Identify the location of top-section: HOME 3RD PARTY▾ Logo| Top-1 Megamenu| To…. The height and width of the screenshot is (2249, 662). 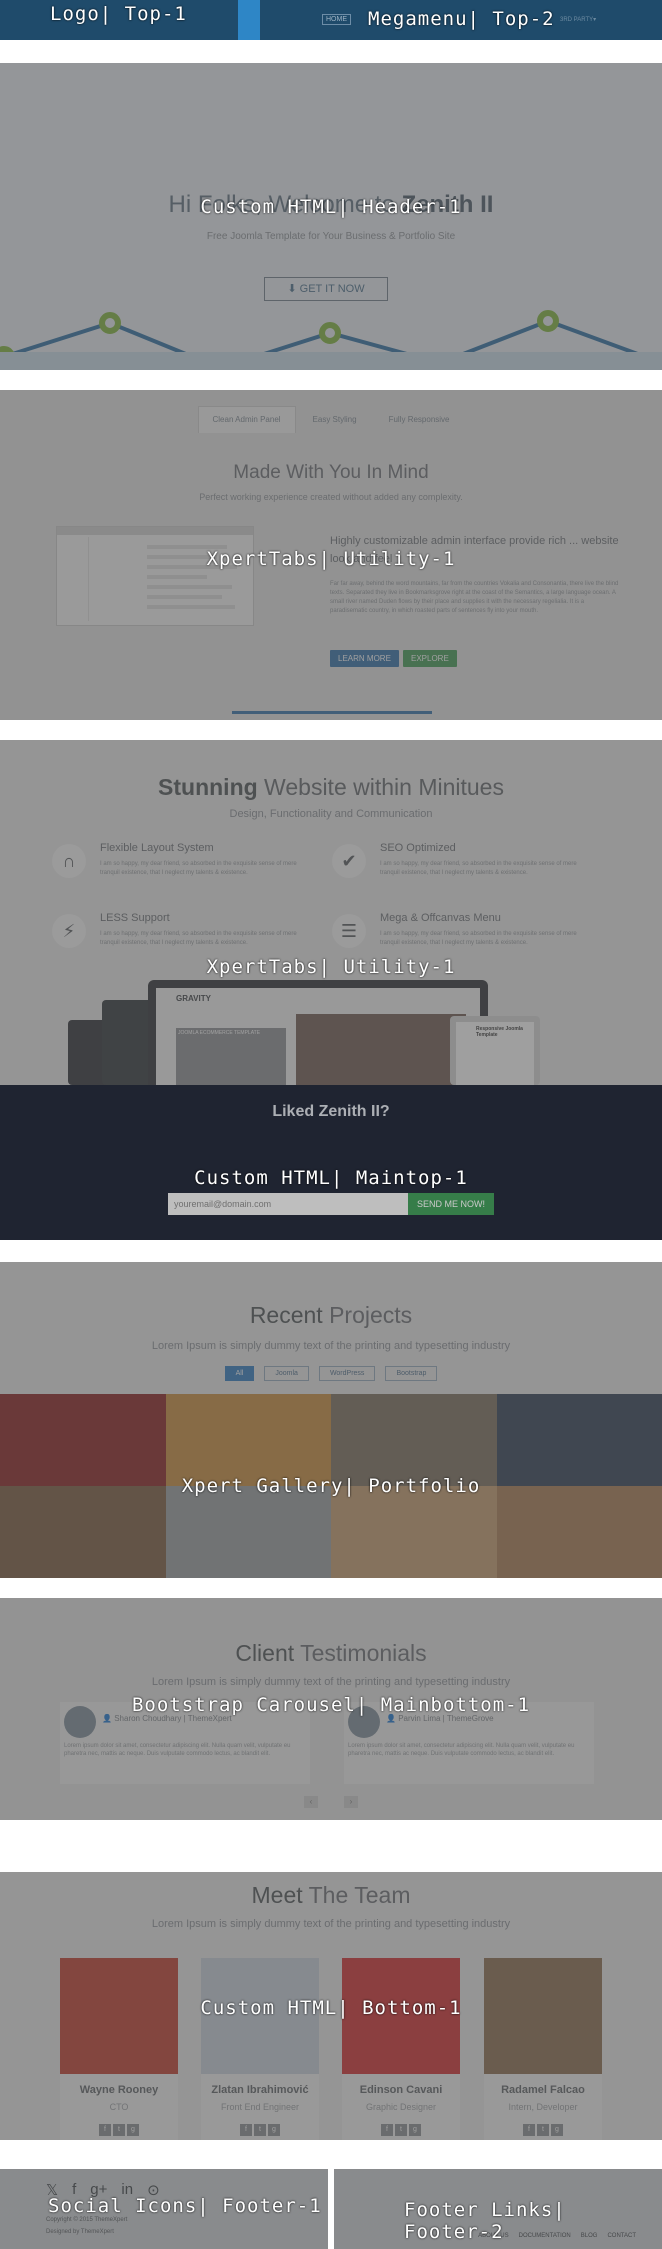
(331, 20).